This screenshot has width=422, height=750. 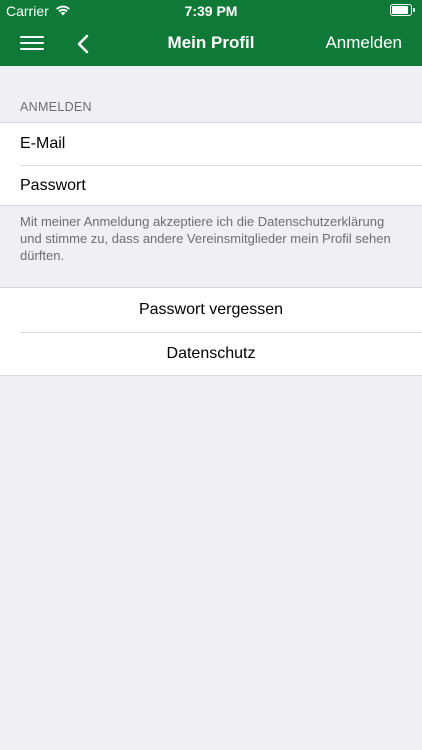 I want to click on login-button: Anmelden, so click(x=363, y=43).